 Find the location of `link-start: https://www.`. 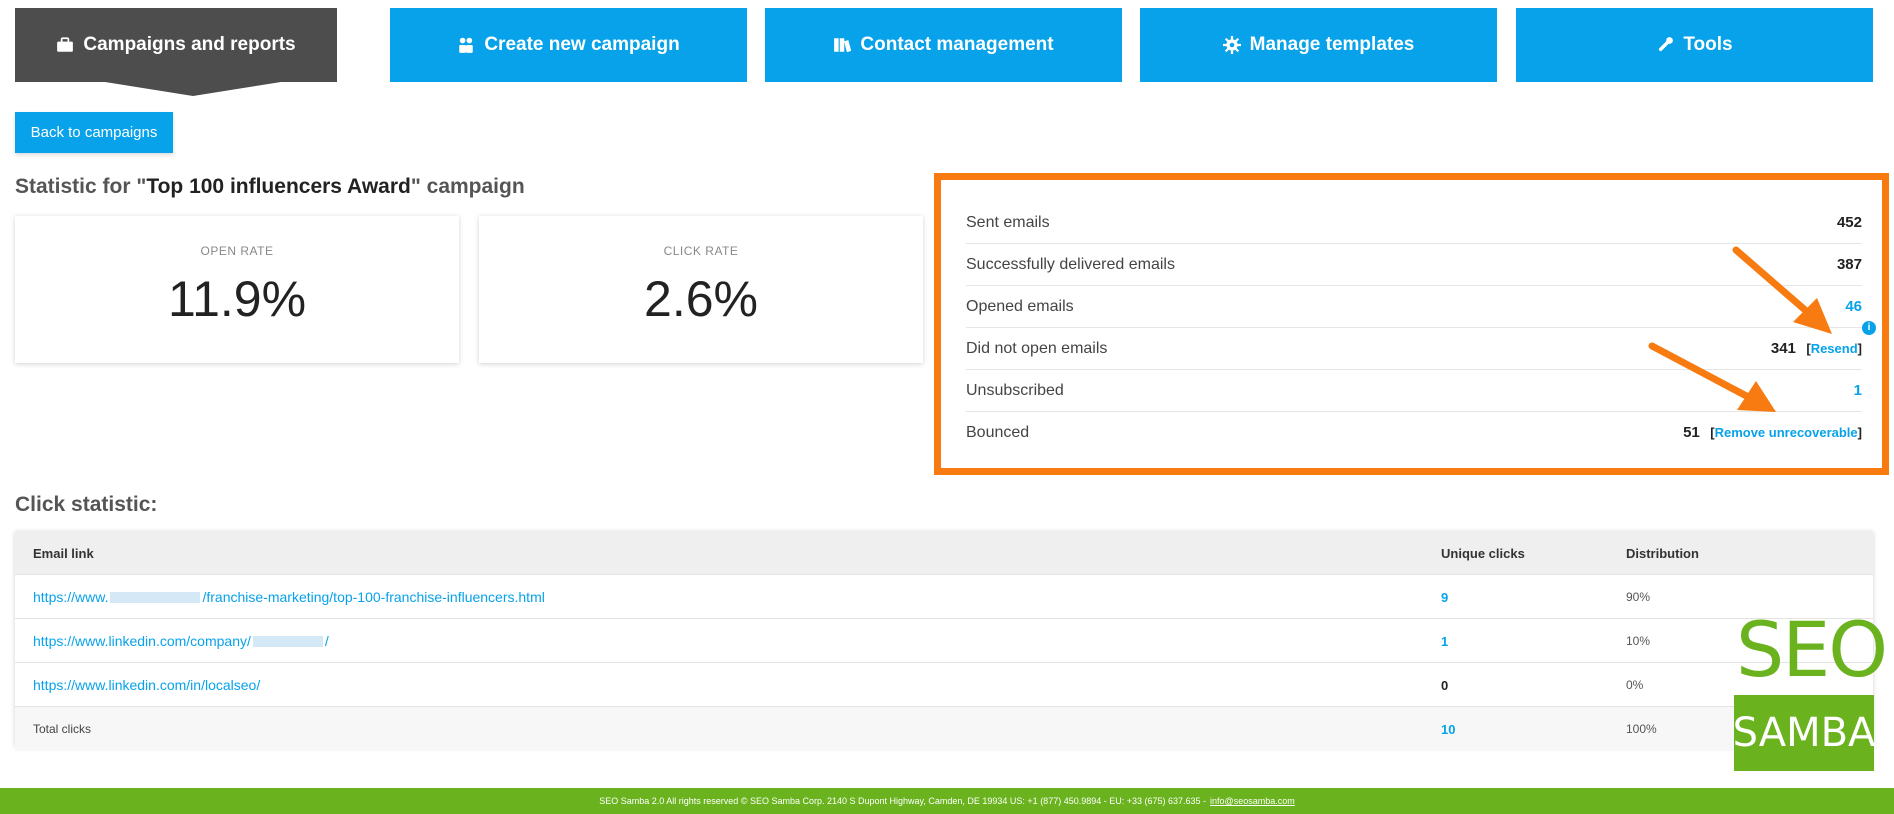

link-start: https://www. is located at coordinates (71, 597).